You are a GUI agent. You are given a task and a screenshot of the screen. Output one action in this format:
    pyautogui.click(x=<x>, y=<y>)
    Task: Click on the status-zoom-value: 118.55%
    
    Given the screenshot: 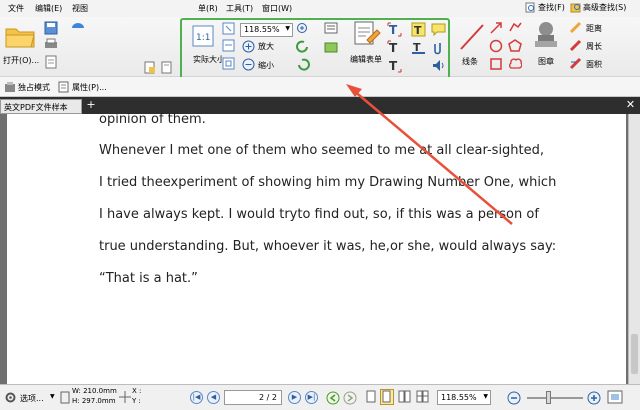 What is the action you would take?
    pyautogui.click(x=459, y=397)
    